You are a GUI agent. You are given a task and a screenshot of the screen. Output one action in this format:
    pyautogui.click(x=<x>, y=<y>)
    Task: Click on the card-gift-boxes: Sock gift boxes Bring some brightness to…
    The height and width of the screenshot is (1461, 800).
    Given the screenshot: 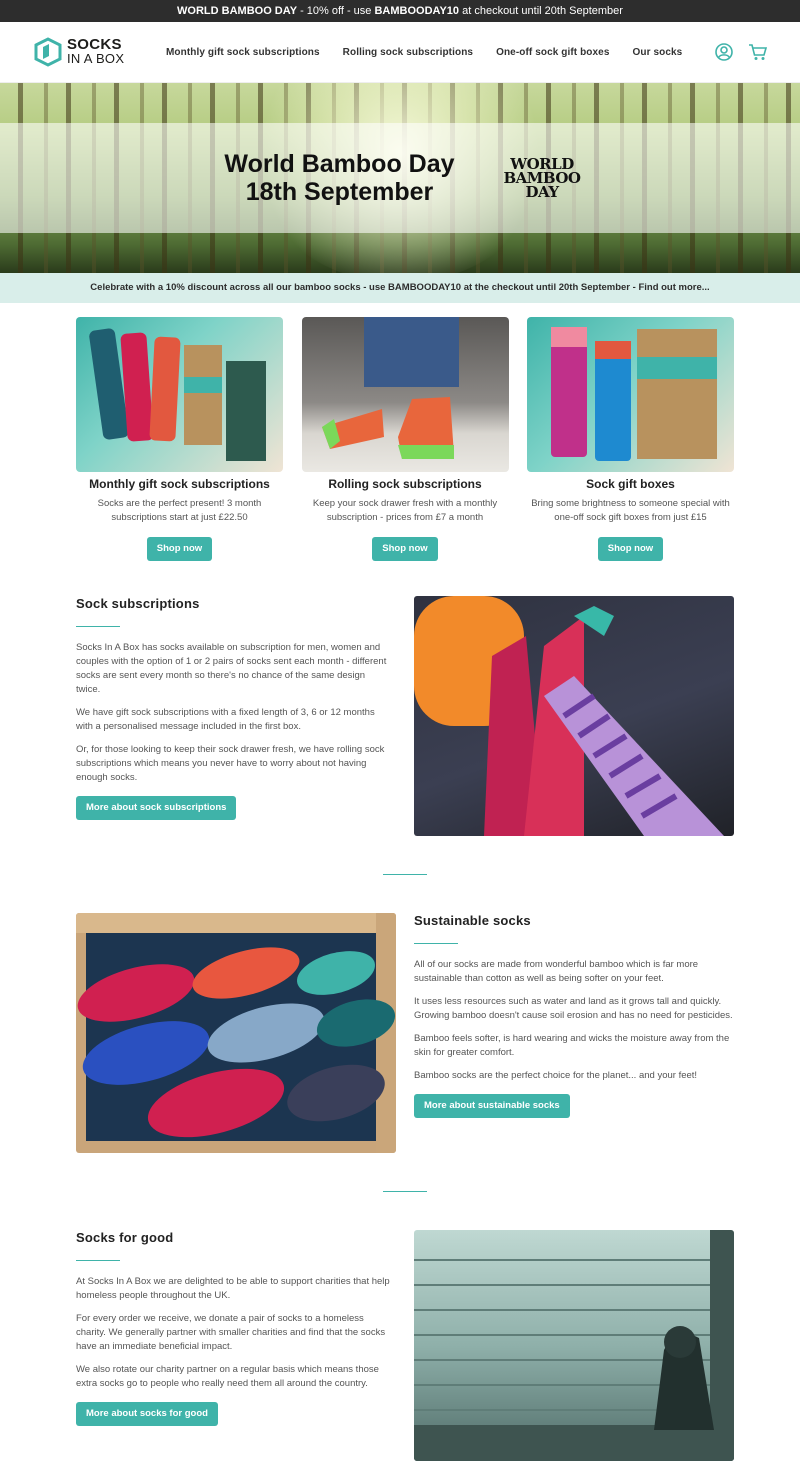 What is the action you would take?
    pyautogui.click(x=630, y=439)
    